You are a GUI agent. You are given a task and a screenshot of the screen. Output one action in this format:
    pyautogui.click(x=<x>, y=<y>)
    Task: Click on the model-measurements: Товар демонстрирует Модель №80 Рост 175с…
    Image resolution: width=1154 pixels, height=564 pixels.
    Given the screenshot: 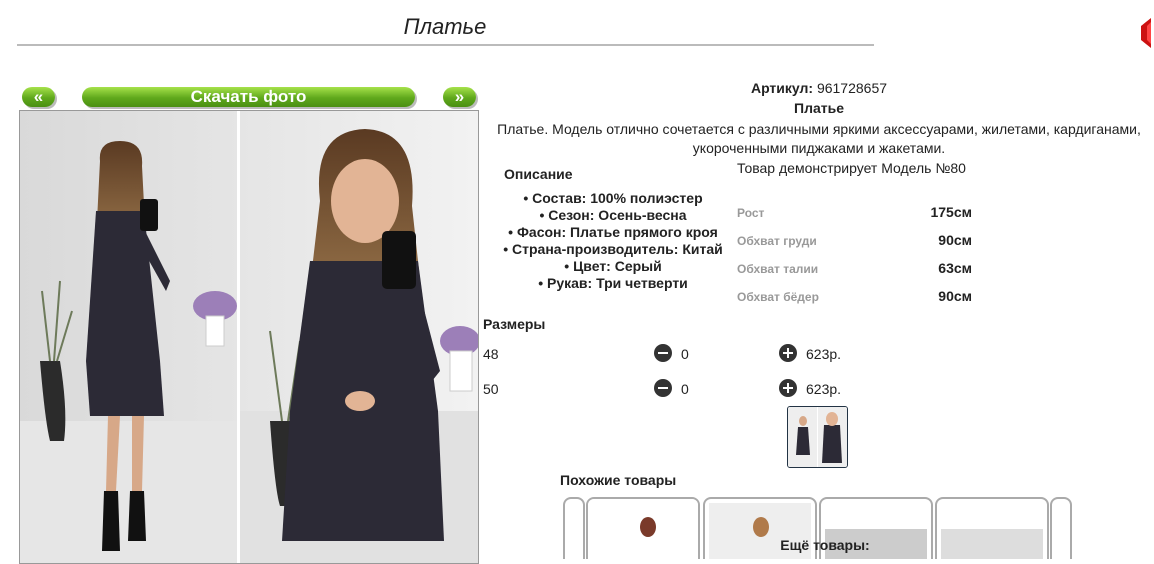 What is the action you would take?
    pyautogui.click(x=857, y=232)
    